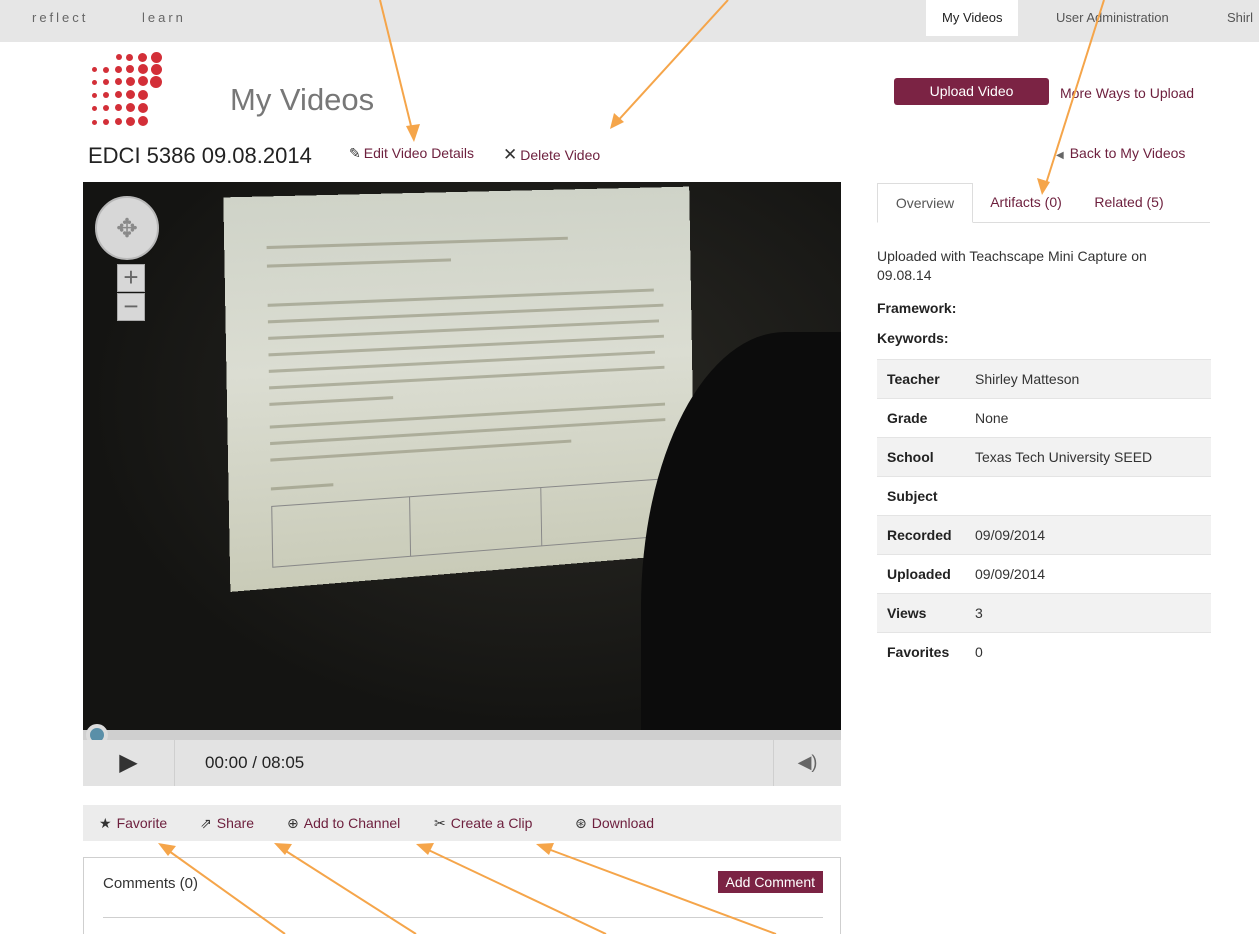  I want to click on detail-key: Subject, so click(921, 496).